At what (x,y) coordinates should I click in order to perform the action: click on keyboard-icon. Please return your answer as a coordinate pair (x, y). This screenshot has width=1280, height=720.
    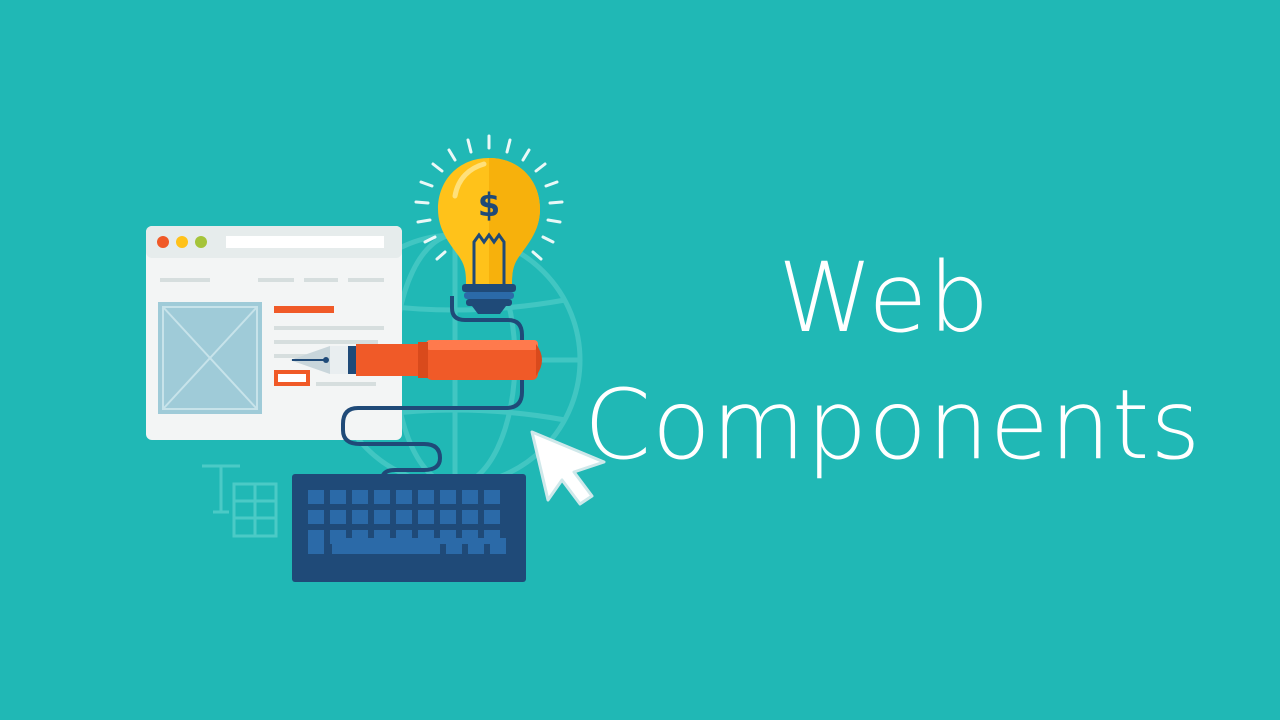
    Looking at the image, I should click on (409, 528).